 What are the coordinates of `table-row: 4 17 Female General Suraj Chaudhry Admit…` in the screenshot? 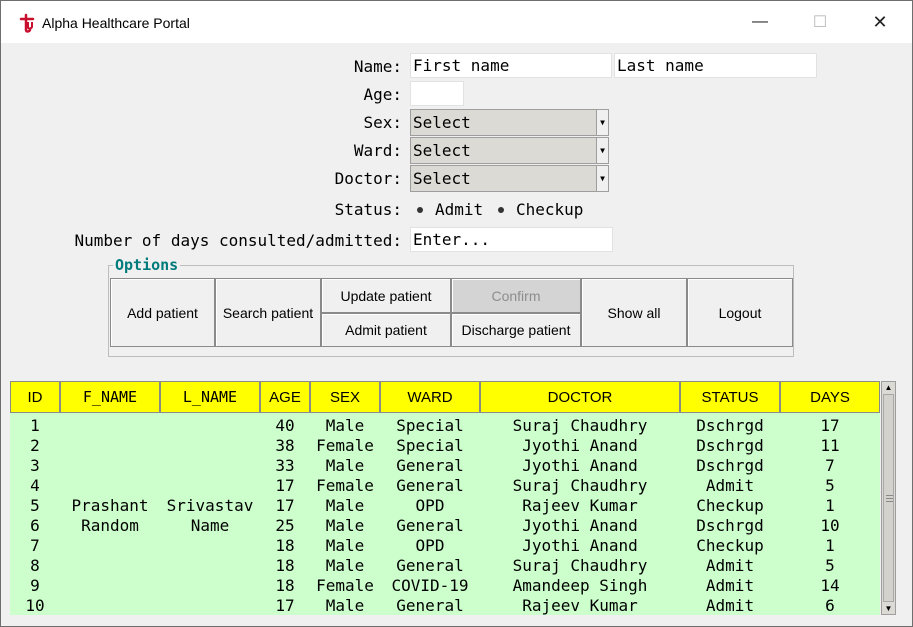 It's located at (445, 486).